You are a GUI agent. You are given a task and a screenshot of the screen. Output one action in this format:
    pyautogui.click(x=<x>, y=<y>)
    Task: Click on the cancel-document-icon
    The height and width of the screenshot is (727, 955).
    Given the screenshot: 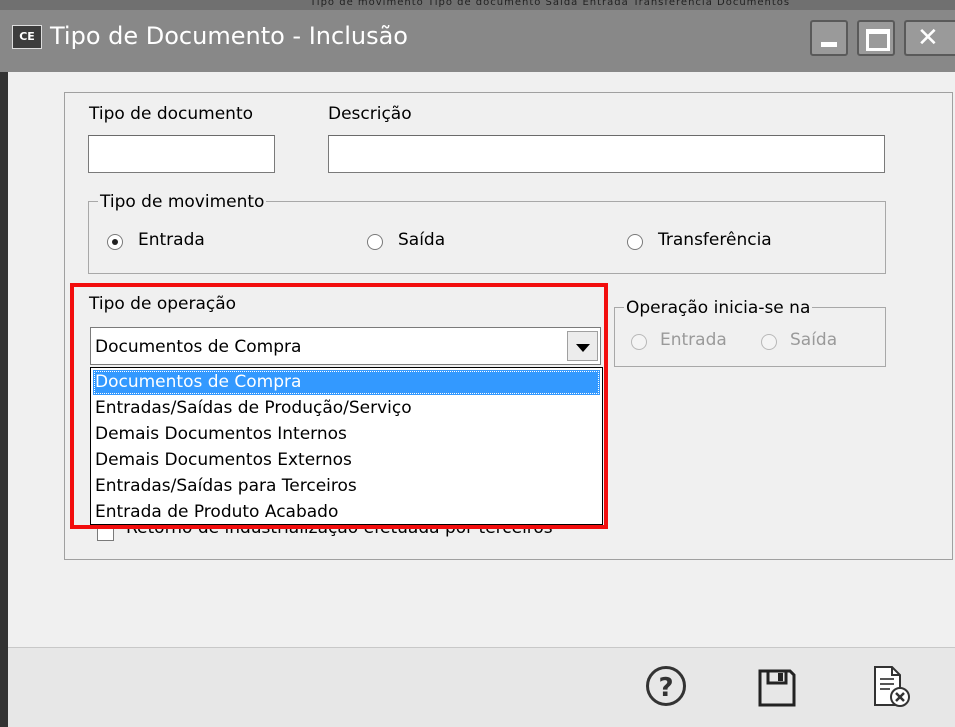 What is the action you would take?
    pyautogui.click(x=891, y=689)
    